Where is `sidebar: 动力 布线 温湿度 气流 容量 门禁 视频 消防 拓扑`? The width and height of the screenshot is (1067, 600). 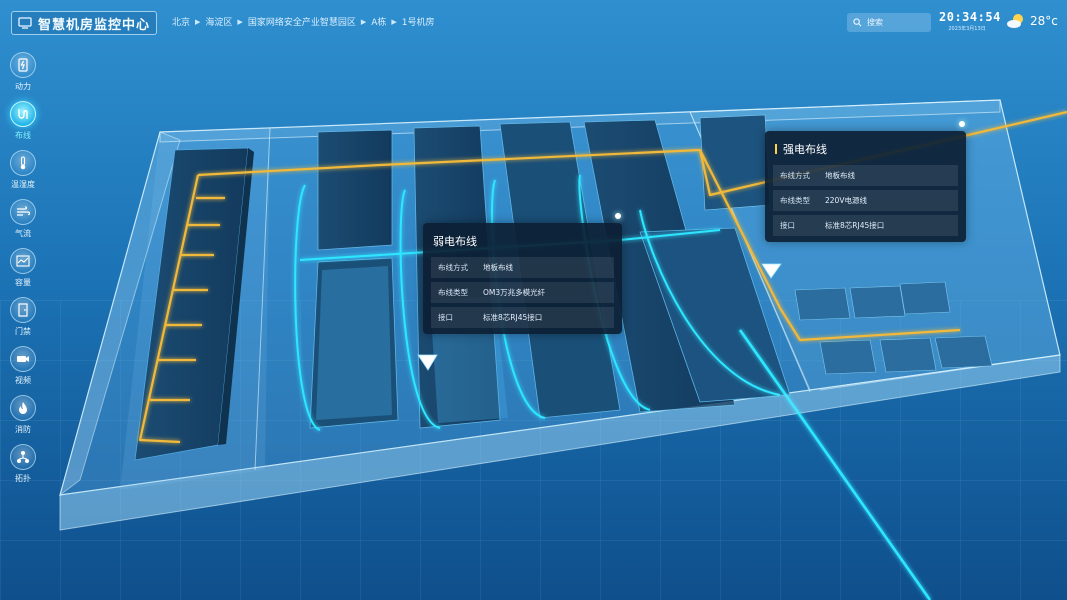 sidebar: 动力 布线 温湿度 气流 容量 门禁 视频 消防 拓扑 is located at coordinates (23, 272).